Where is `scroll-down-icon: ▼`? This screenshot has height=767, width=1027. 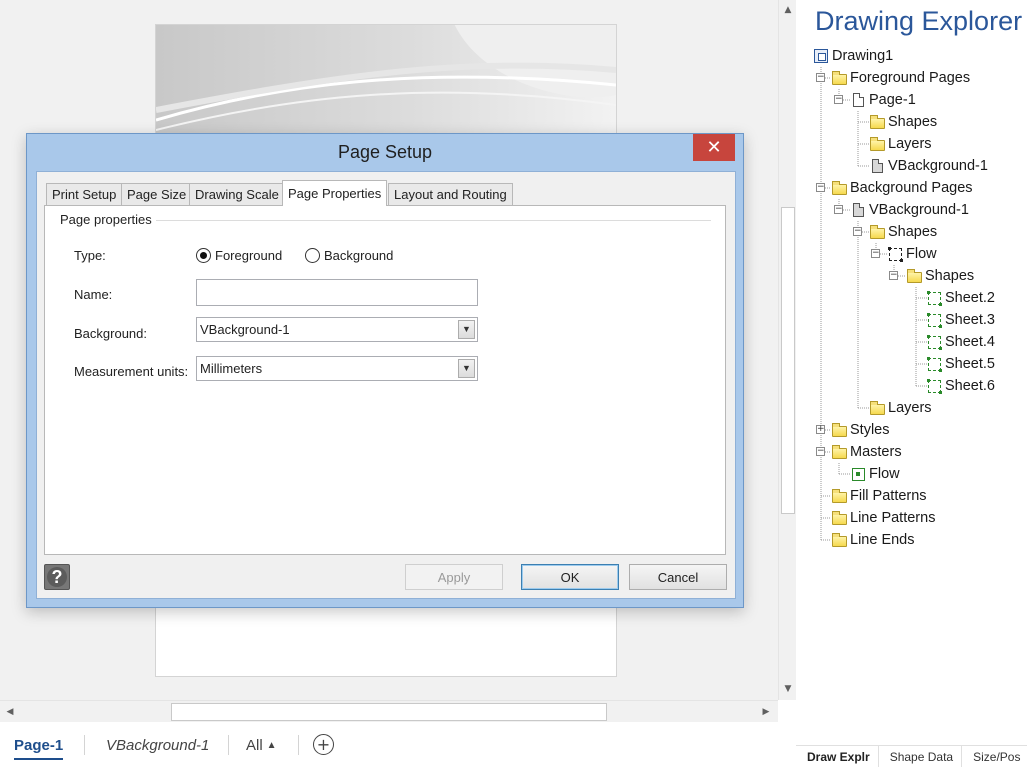
scroll-down-icon: ▼ is located at coordinates (788, 689).